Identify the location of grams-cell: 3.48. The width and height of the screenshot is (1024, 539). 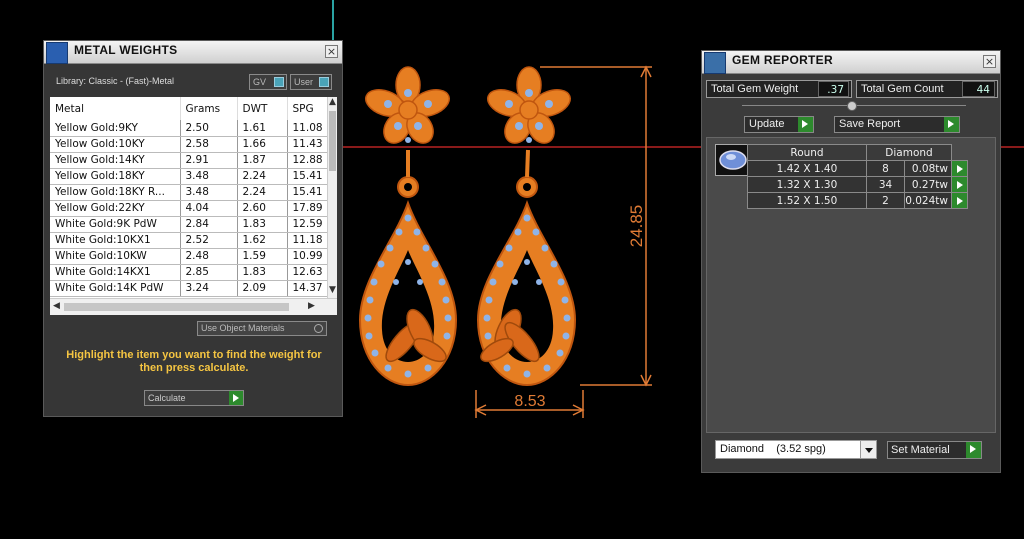
(209, 176).